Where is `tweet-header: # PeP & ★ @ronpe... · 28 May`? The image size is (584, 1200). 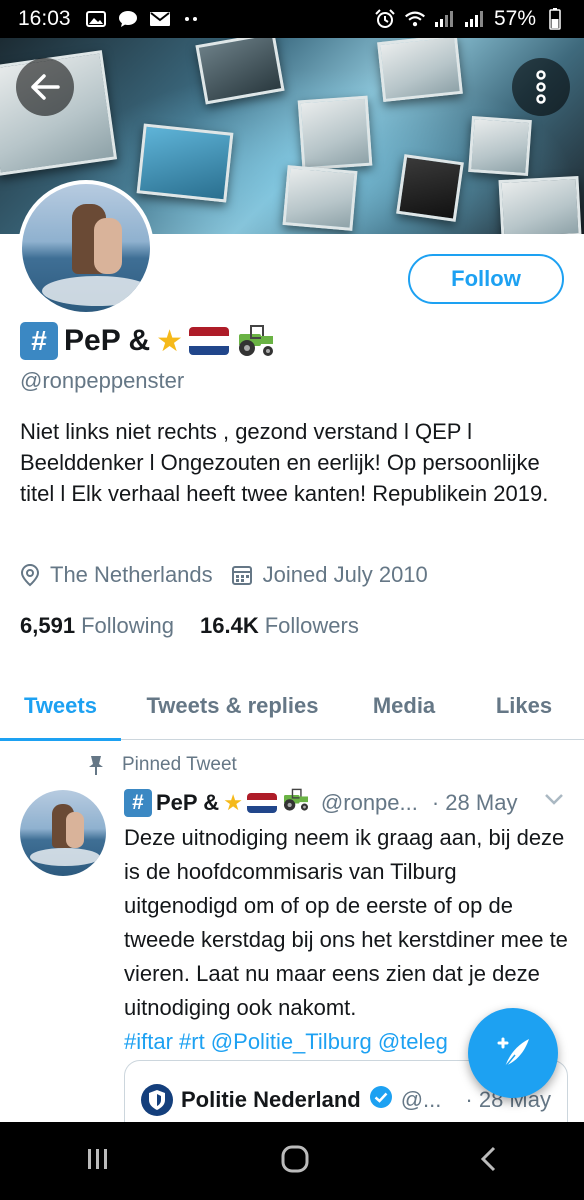
tweet-header: # PeP & ★ @ronpe... · 28 May is located at coordinates (320, 803).